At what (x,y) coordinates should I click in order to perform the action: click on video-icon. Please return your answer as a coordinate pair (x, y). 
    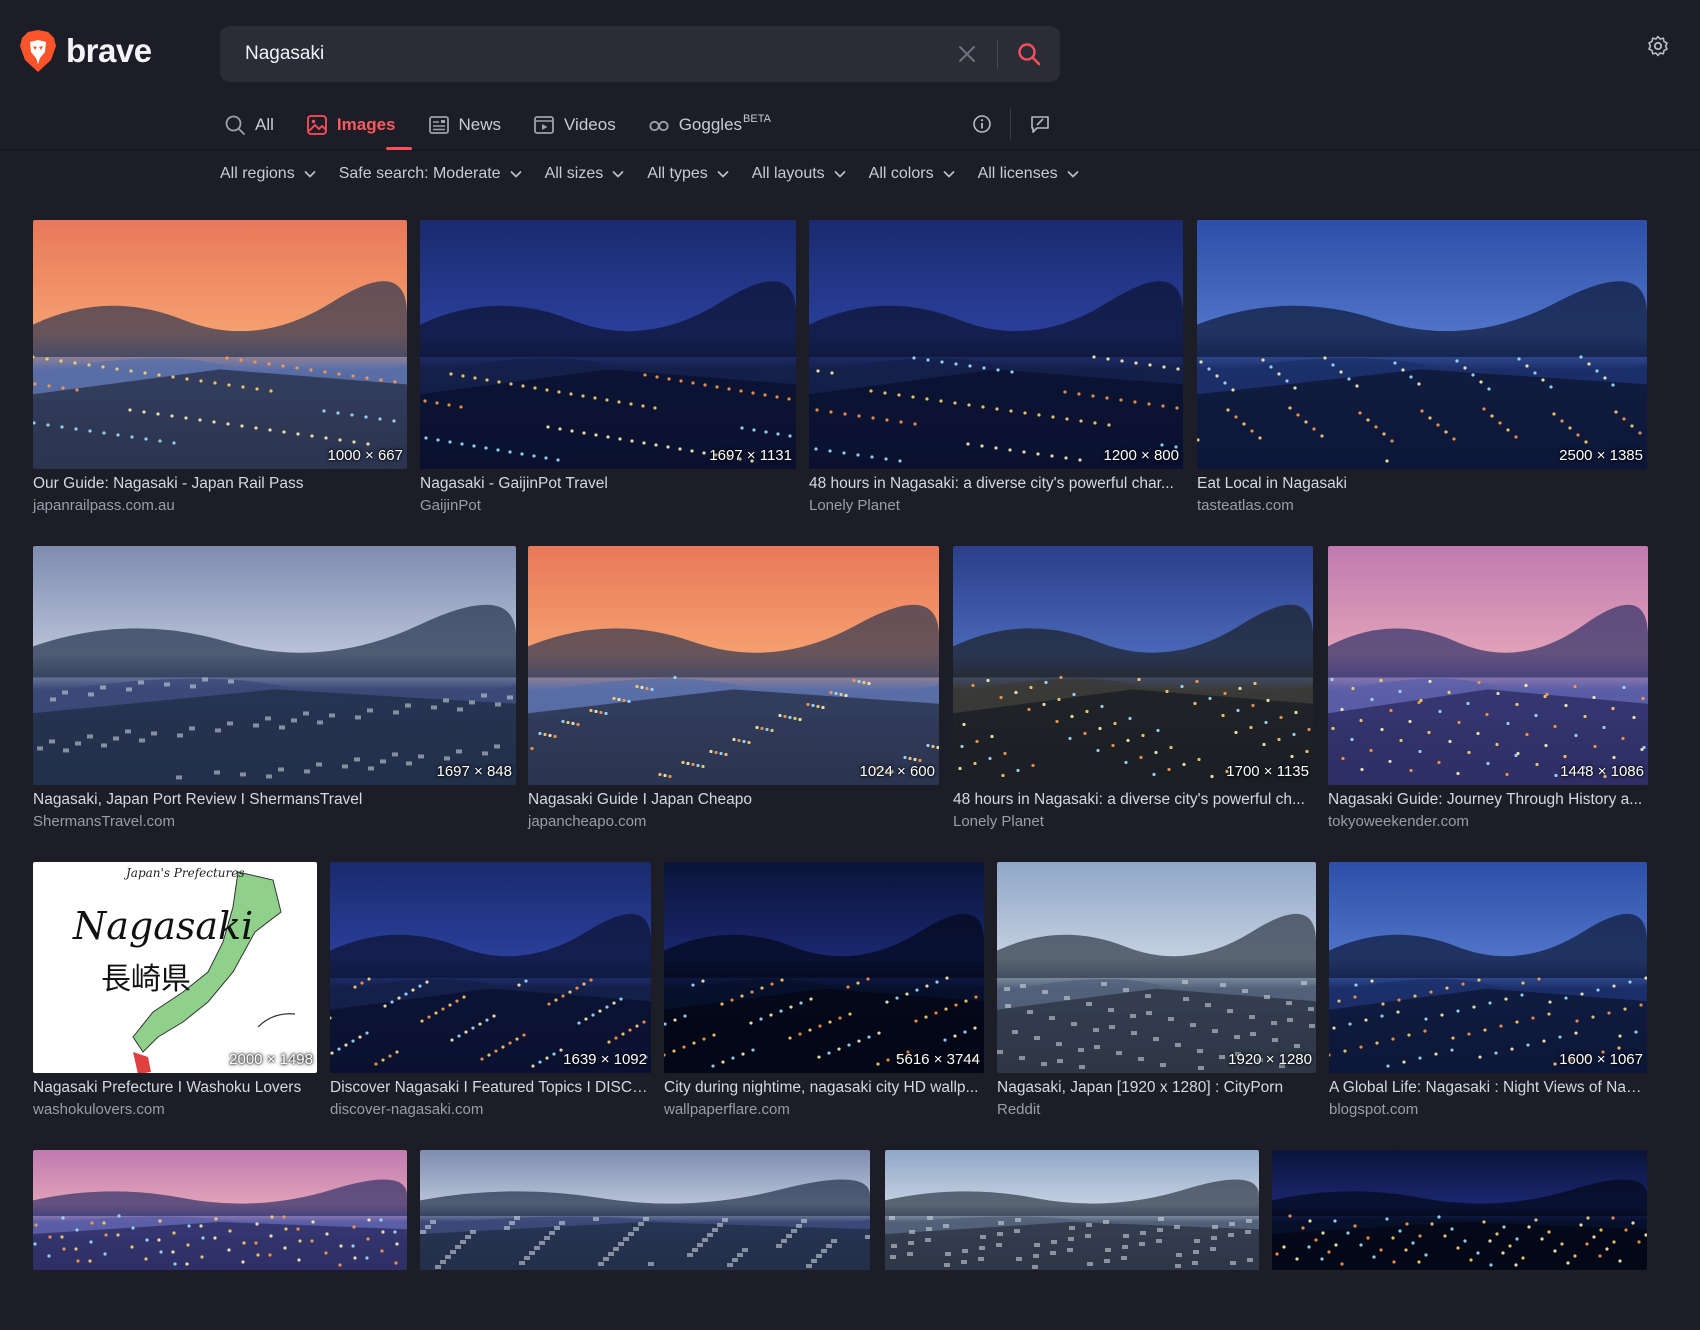
    Looking at the image, I should click on (544, 125).